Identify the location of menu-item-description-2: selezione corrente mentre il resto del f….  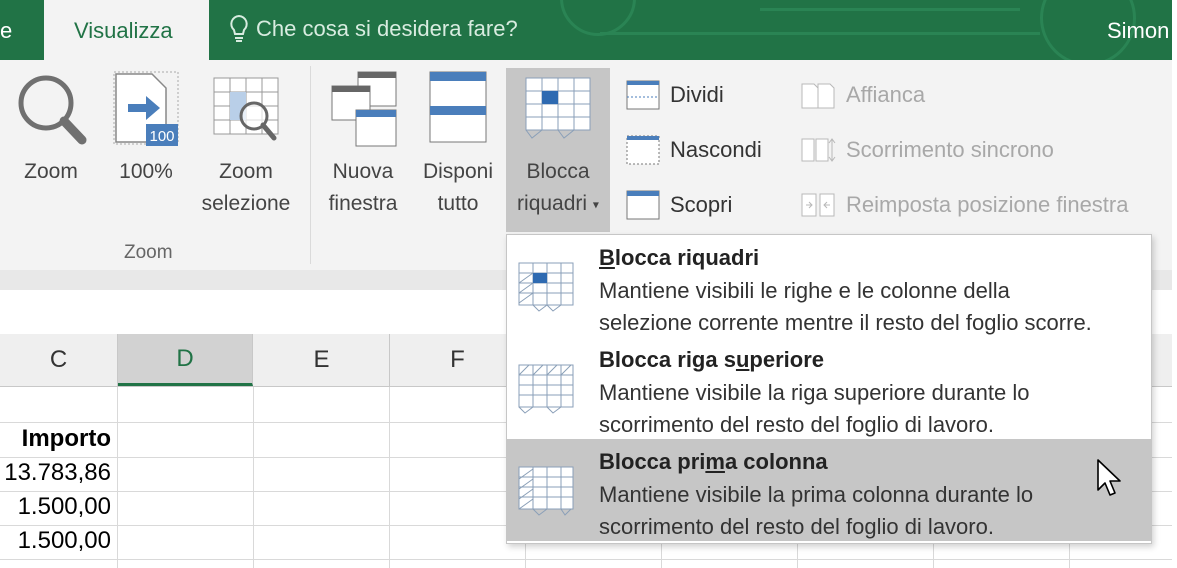
(845, 322).